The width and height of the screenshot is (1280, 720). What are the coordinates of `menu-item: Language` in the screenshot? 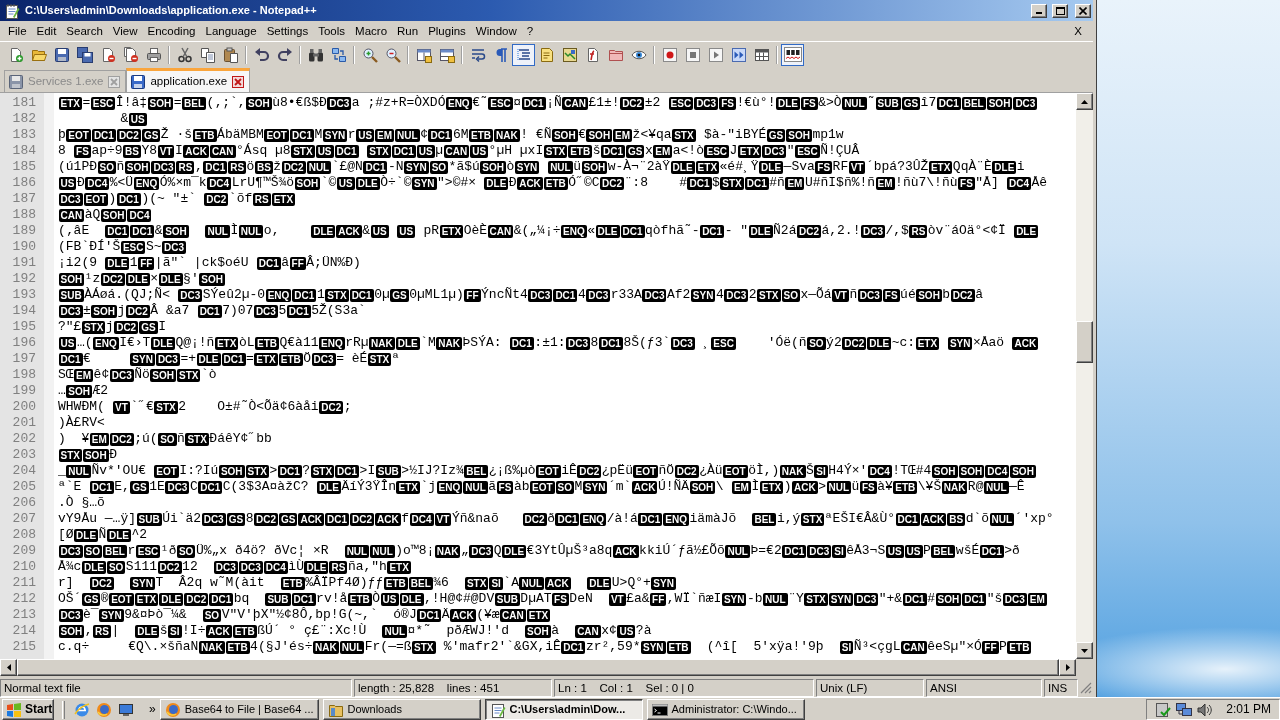 It's located at (231, 31).